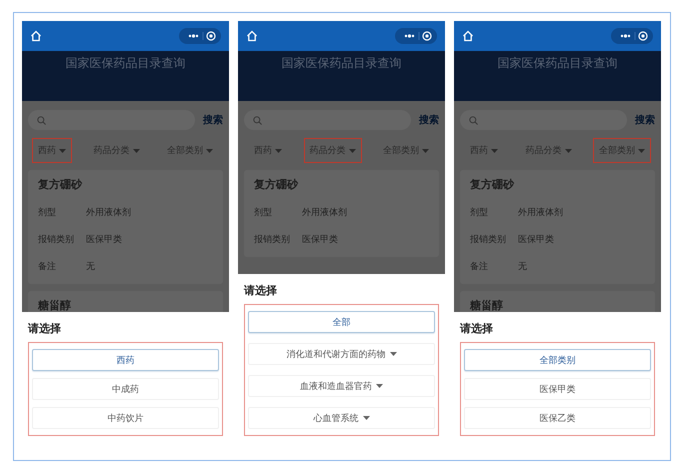 This screenshot has width=684, height=473. What do you see at coordinates (557, 418) in the screenshot?
I see `option-button: 医保乙类` at bounding box center [557, 418].